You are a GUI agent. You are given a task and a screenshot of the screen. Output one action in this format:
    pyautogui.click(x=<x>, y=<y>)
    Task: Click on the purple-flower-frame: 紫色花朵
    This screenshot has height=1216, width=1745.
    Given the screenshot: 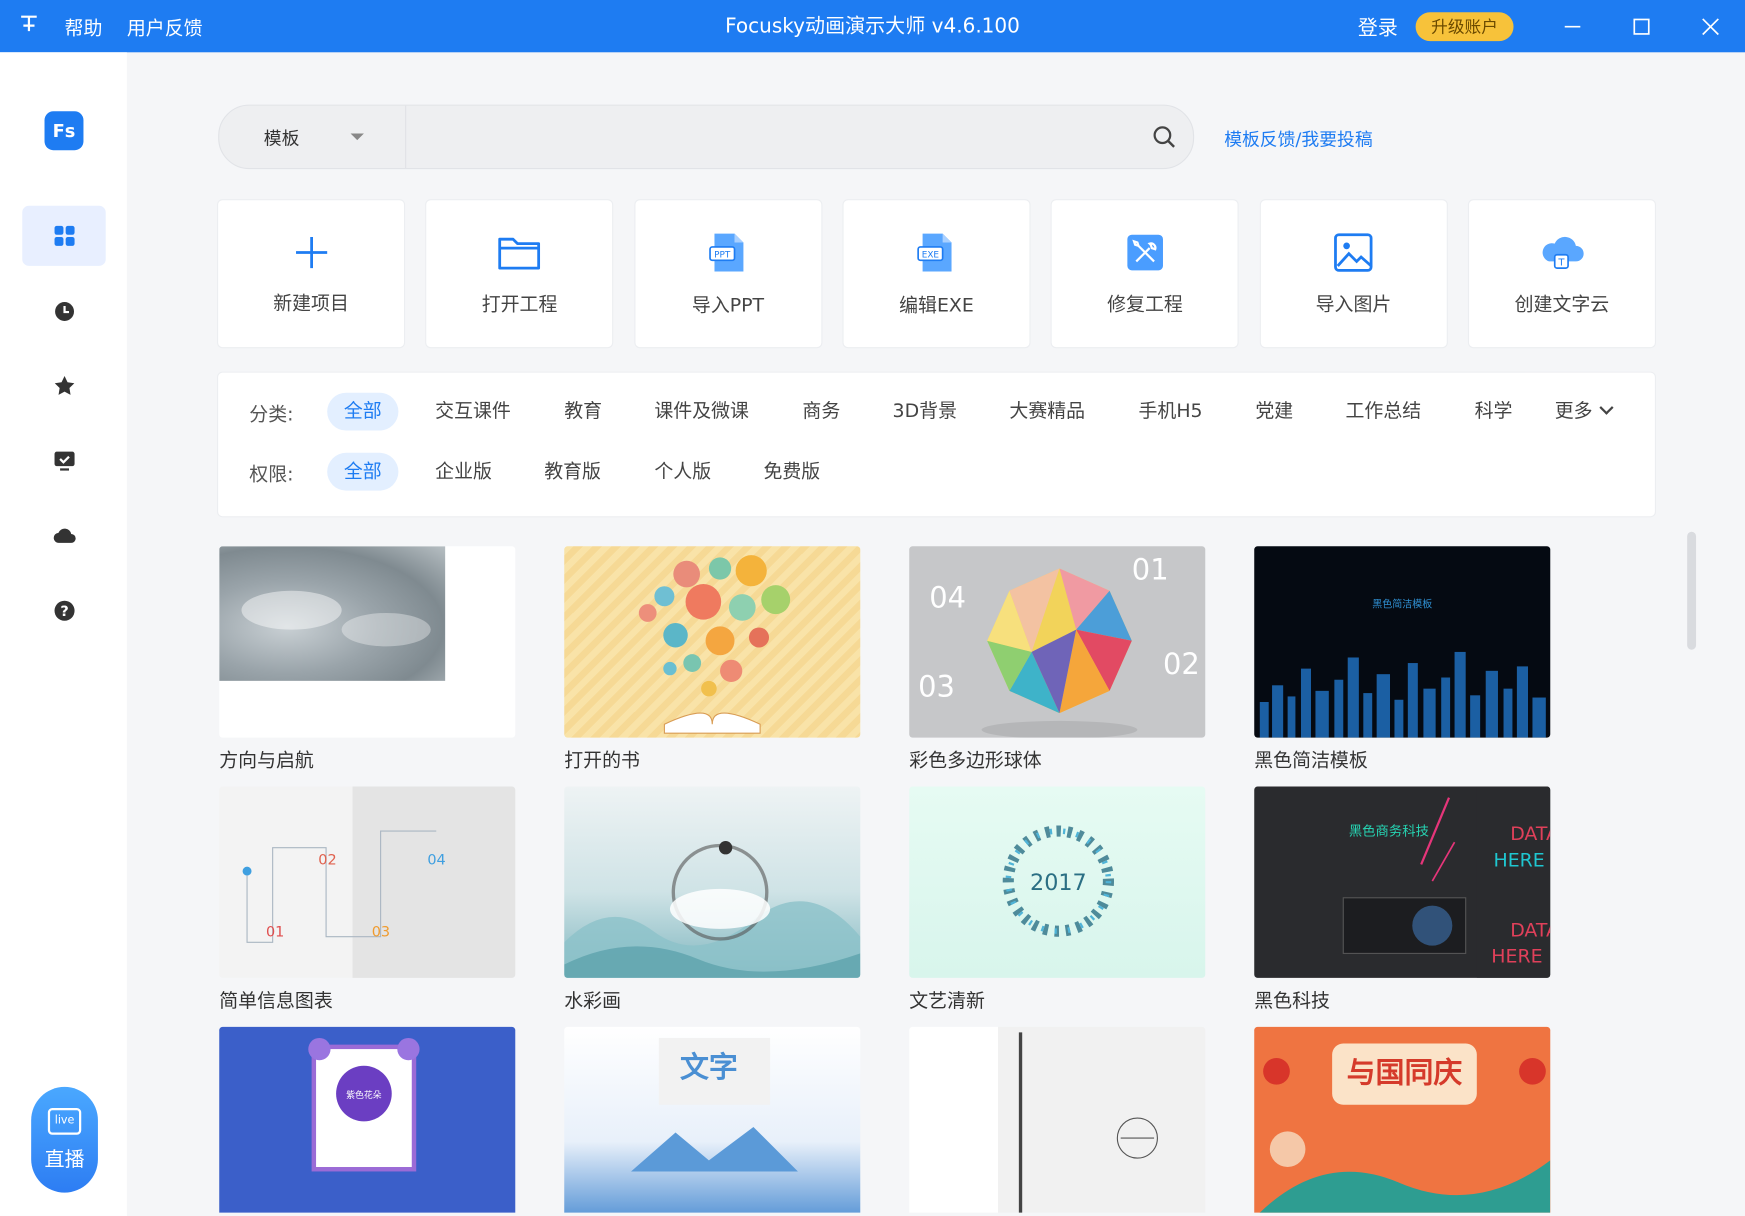 What is the action you would take?
    pyautogui.click(x=364, y=1104)
    